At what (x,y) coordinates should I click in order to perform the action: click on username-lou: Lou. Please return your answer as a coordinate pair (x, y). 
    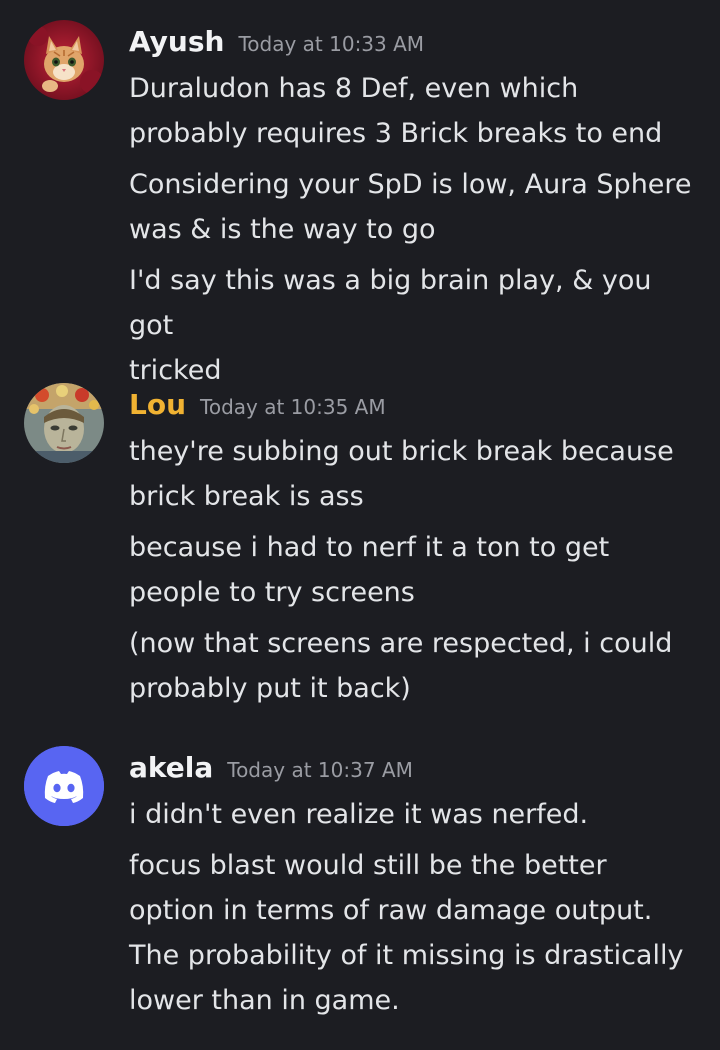
    Looking at the image, I should click on (157, 404).